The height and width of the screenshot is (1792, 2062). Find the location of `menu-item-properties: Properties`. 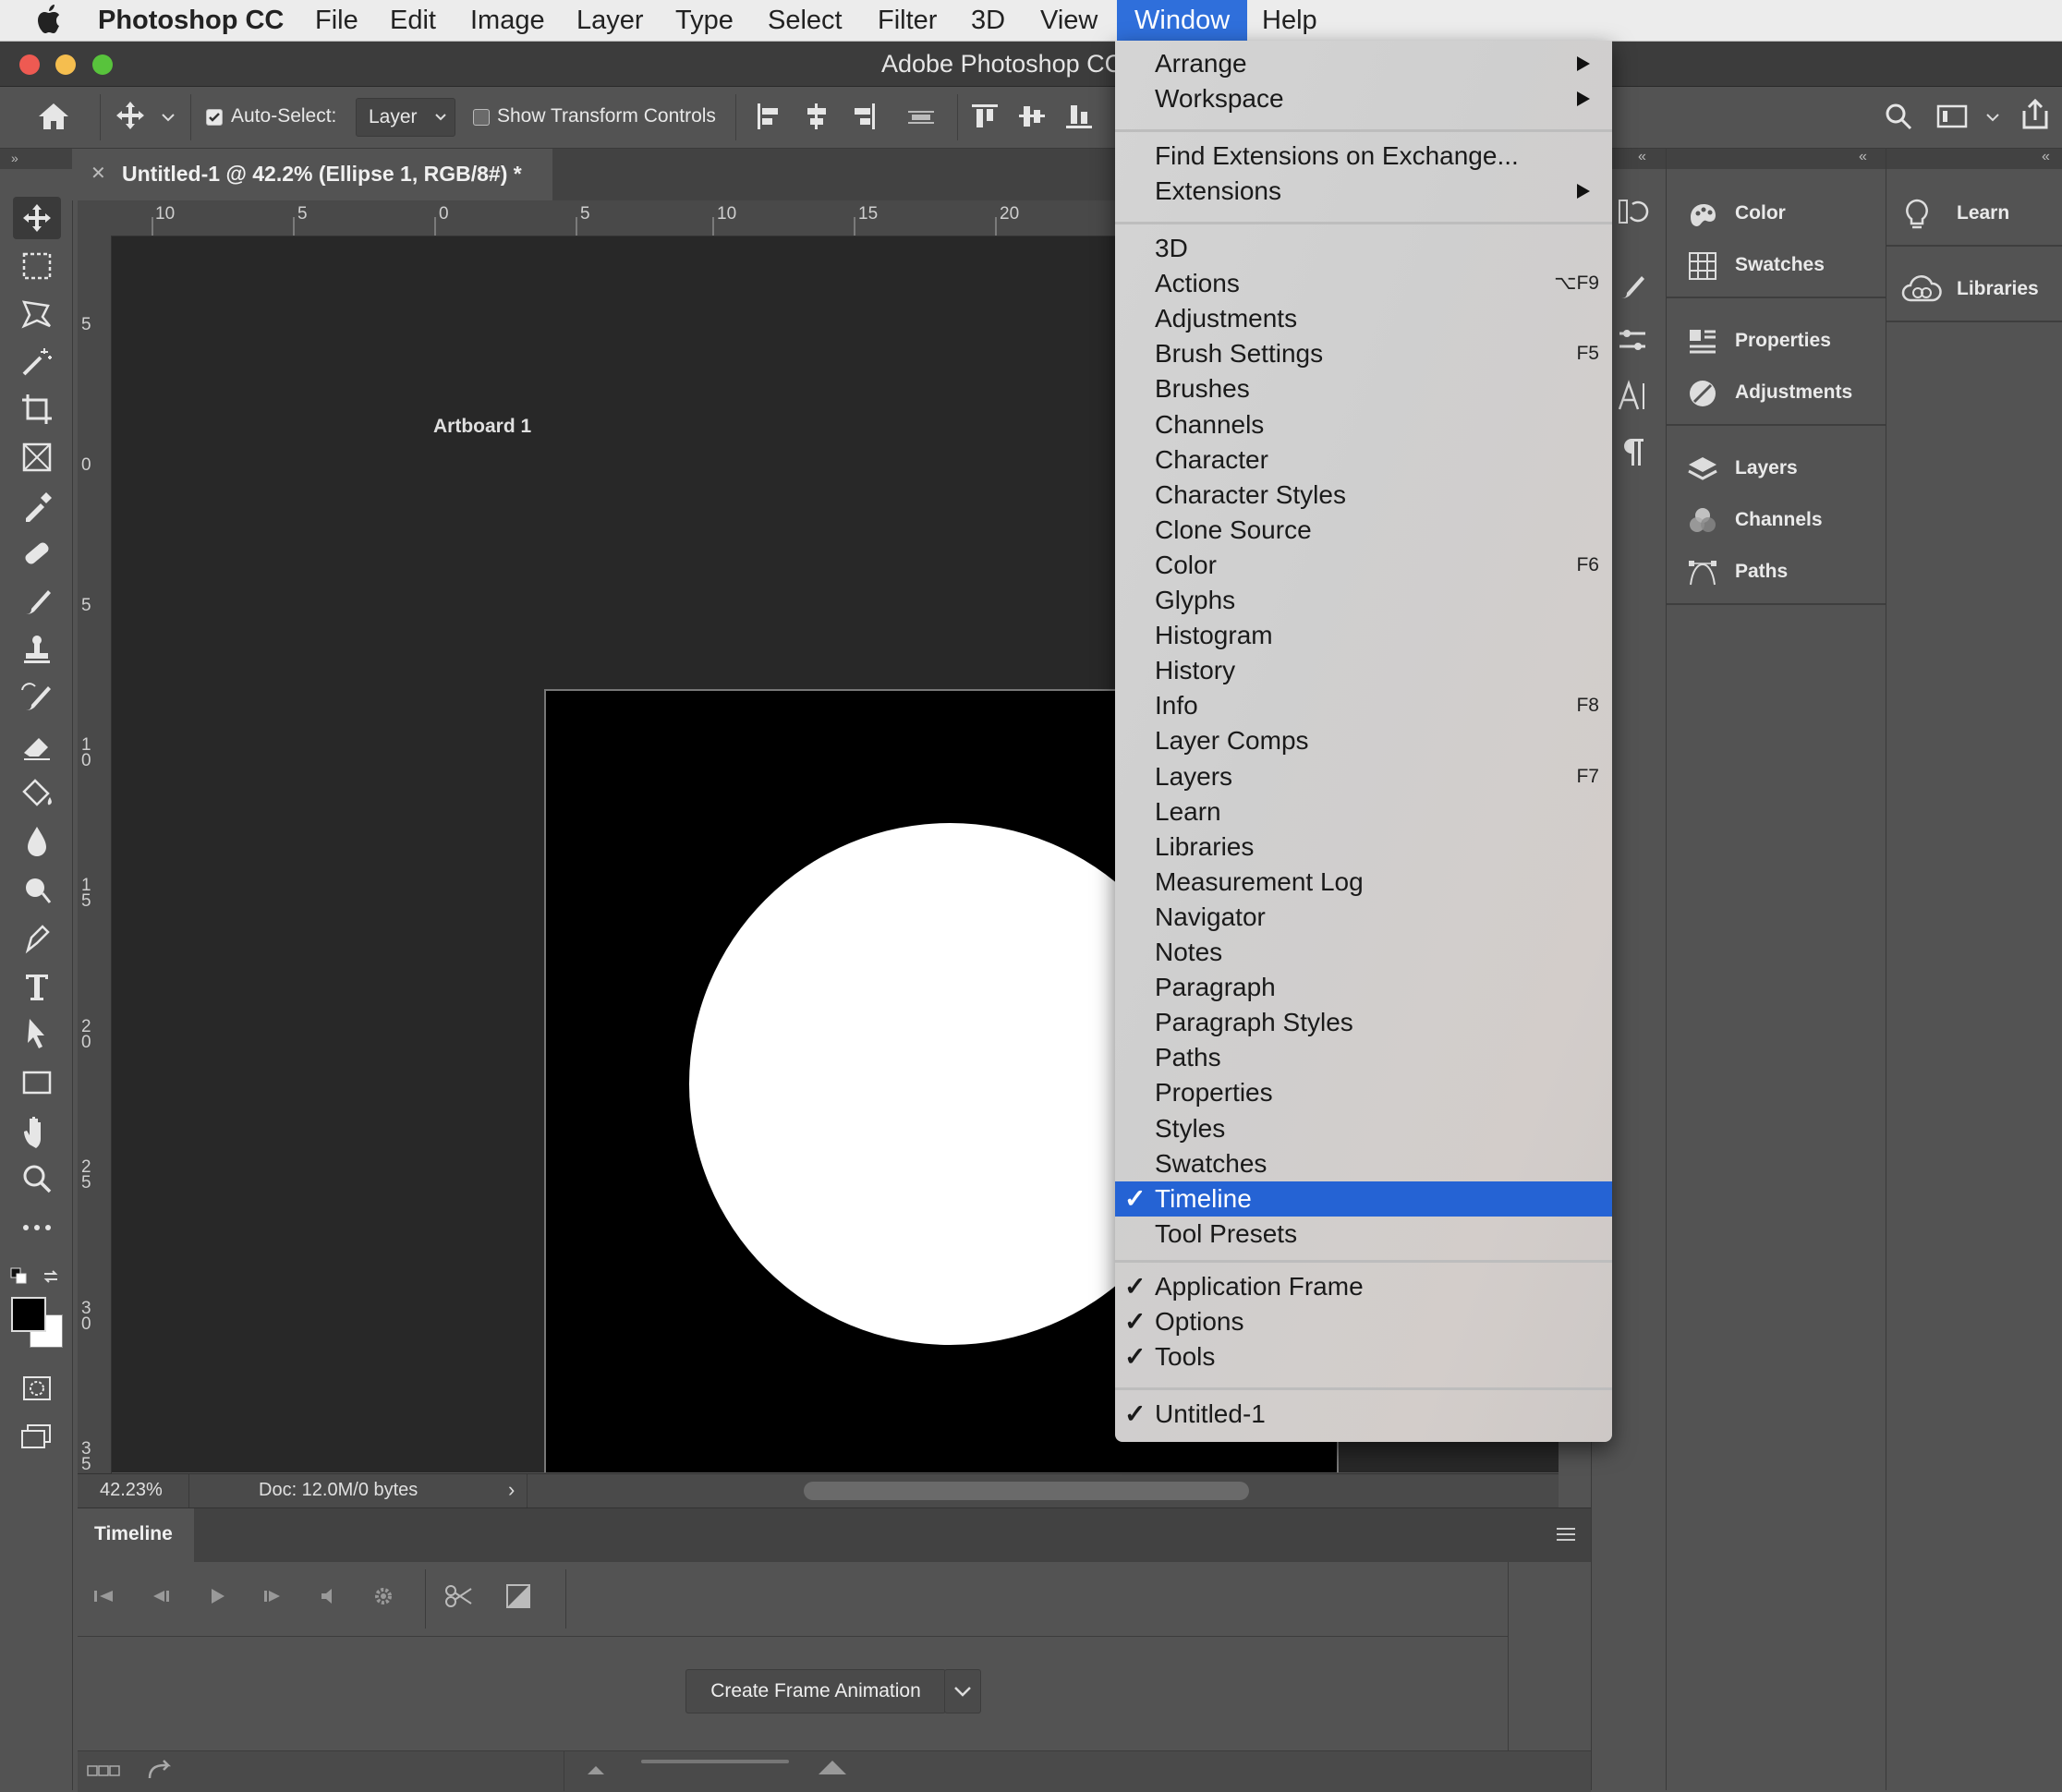

menu-item-properties: Properties is located at coordinates (1363, 1093).